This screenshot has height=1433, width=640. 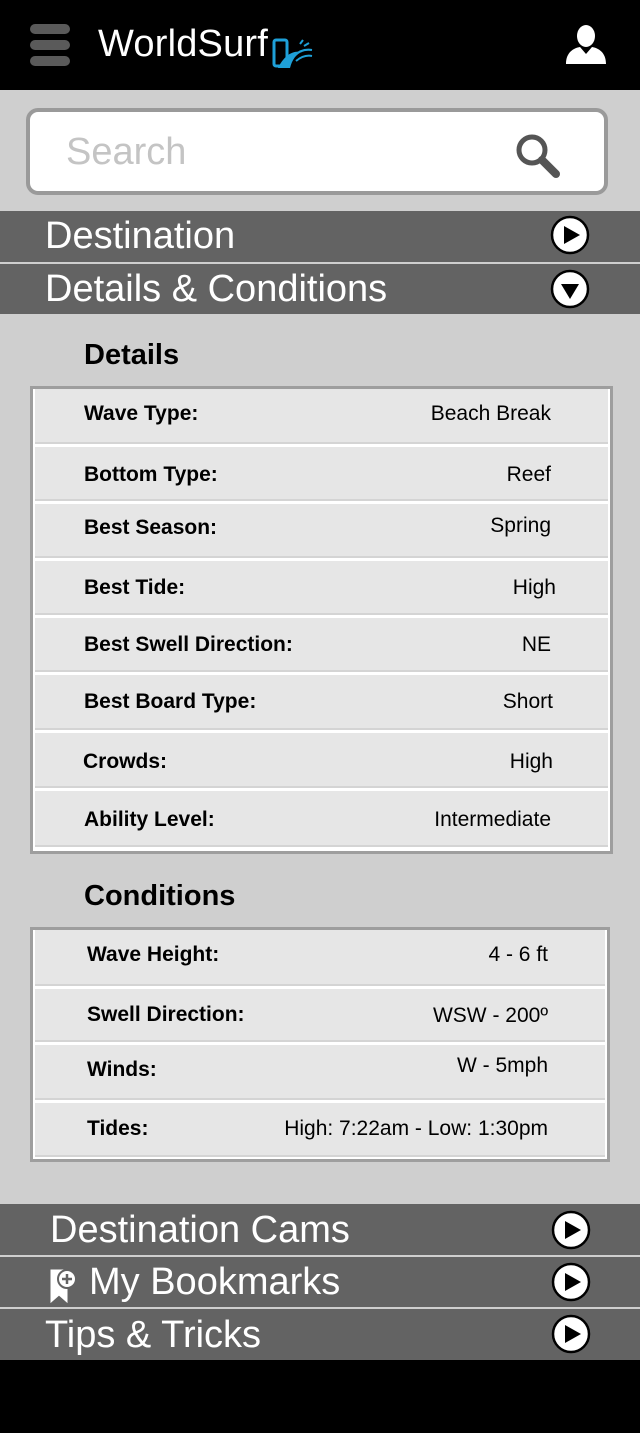 What do you see at coordinates (151, 474) in the screenshot?
I see `row-label: Bottom Type:` at bounding box center [151, 474].